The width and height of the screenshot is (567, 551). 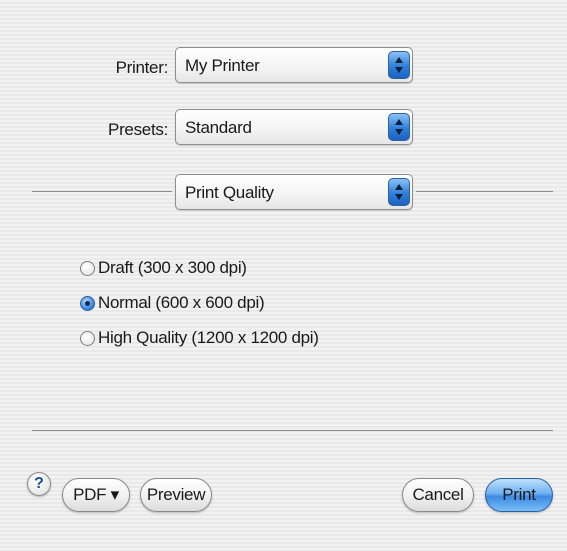 I want to click on cancel-button-label: Cancel, so click(x=438, y=494).